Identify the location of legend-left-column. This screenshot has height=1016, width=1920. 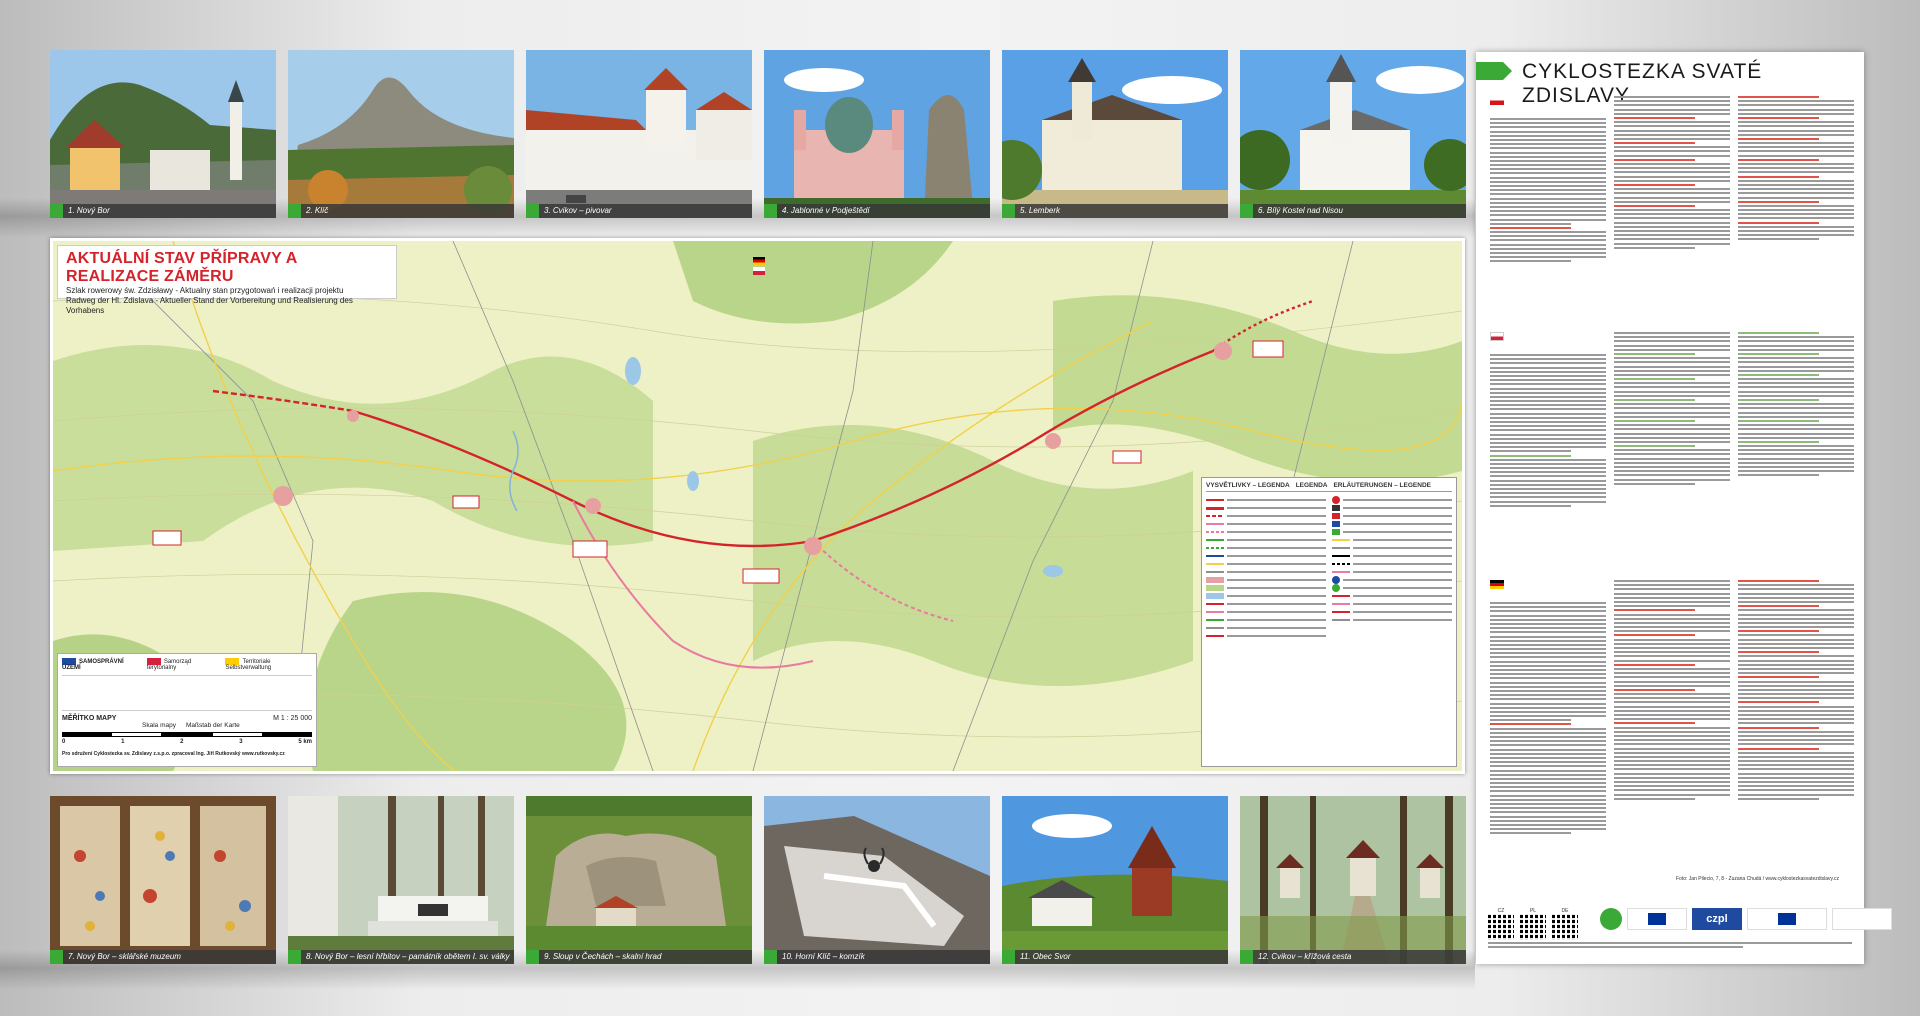
(1266, 568).